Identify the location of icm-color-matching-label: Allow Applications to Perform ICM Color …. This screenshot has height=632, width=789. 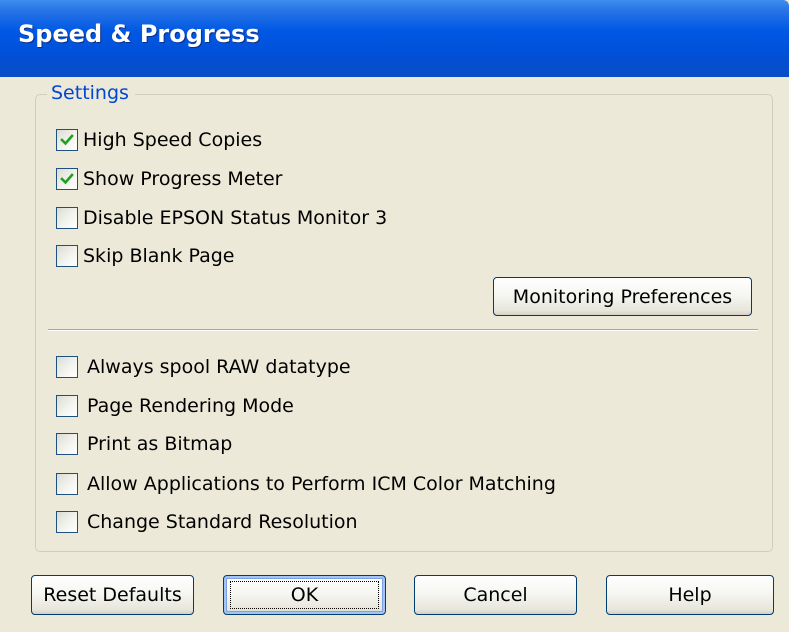
(321, 484).